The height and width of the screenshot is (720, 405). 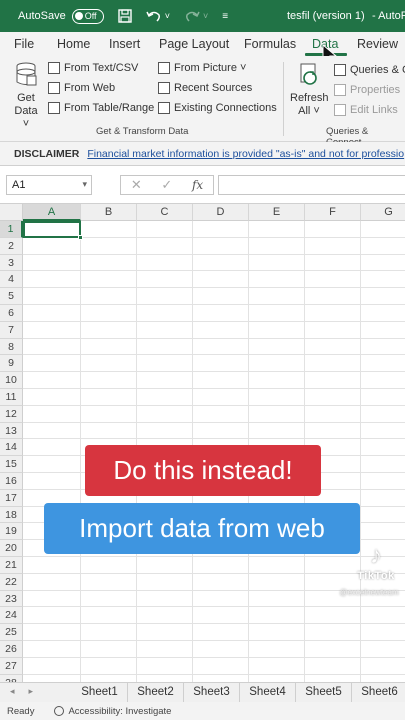 What do you see at coordinates (167, 16) in the screenshot?
I see `undo-dropdown-icon: ˅` at bounding box center [167, 16].